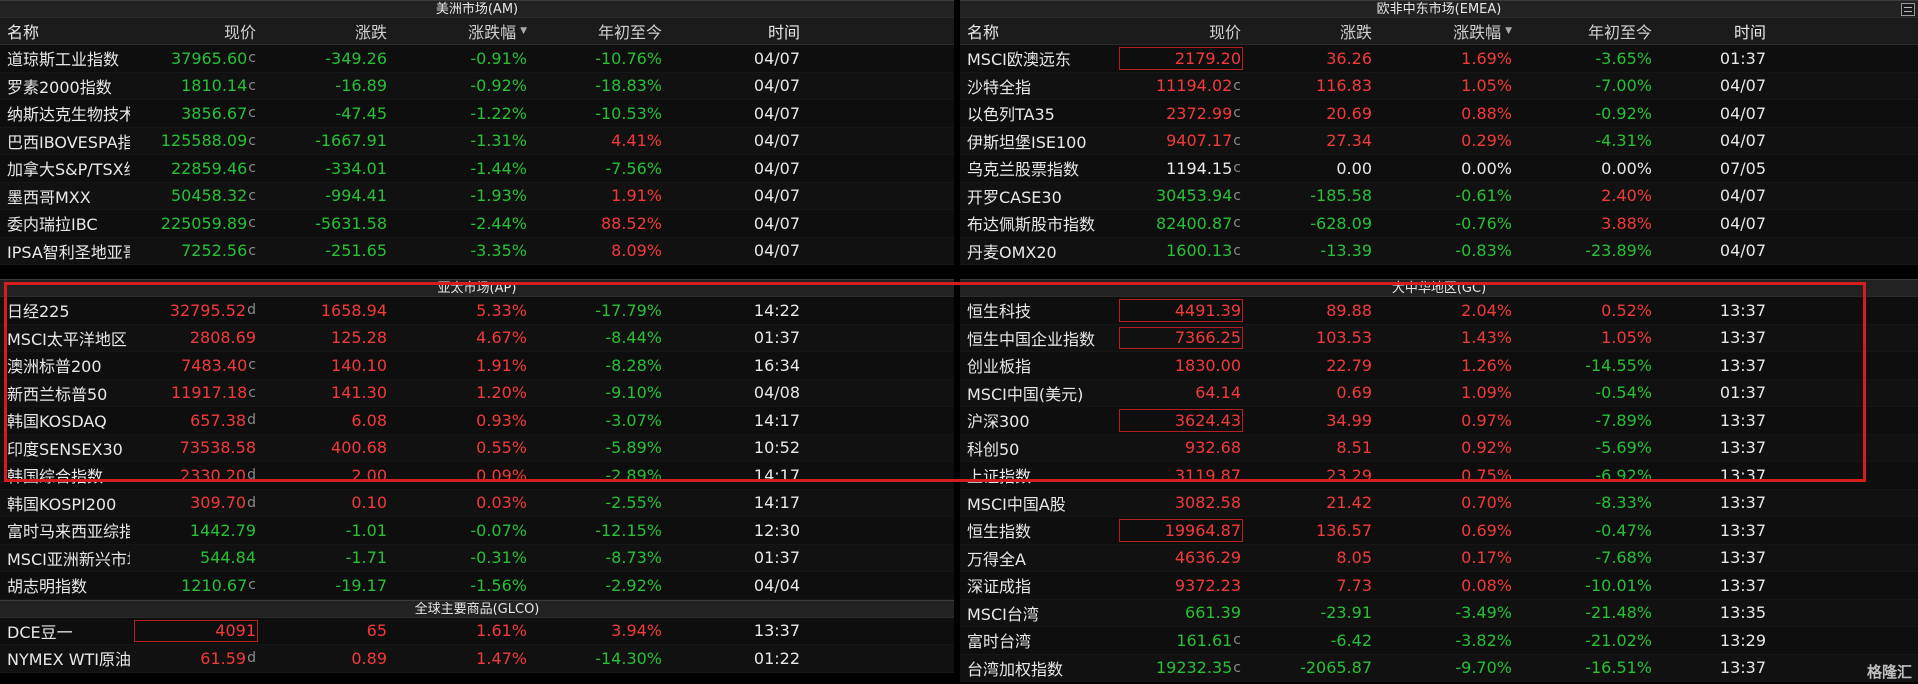 The image size is (1918, 684). I want to click on table-row: 纳斯达克生物技术 3856.67 c -47.45 -1.22% -10.53% 04/07, so click(477, 114).